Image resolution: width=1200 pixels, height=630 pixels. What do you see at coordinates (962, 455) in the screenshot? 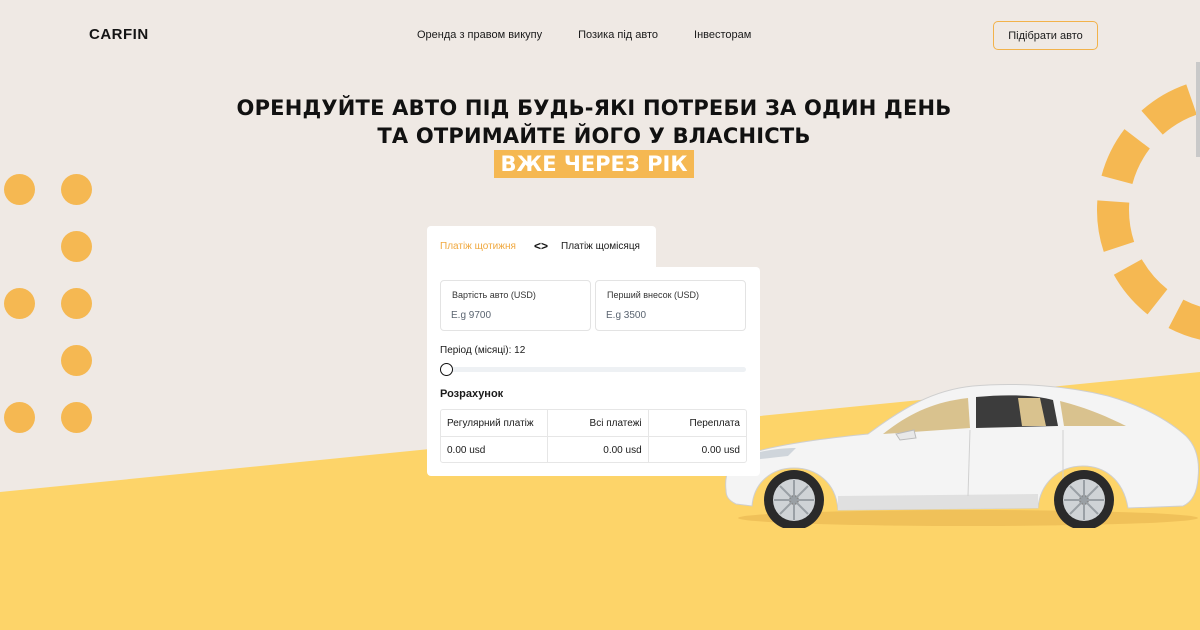
I see `car-image` at bounding box center [962, 455].